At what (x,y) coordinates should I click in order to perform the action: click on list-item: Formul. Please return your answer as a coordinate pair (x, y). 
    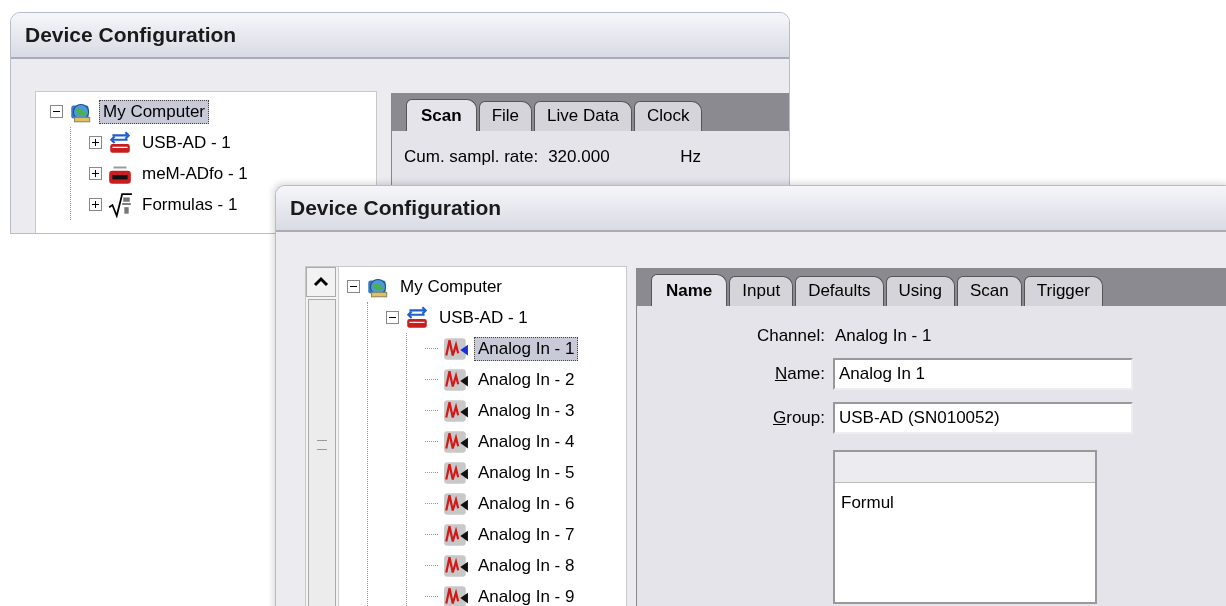
    Looking at the image, I should click on (867, 503).